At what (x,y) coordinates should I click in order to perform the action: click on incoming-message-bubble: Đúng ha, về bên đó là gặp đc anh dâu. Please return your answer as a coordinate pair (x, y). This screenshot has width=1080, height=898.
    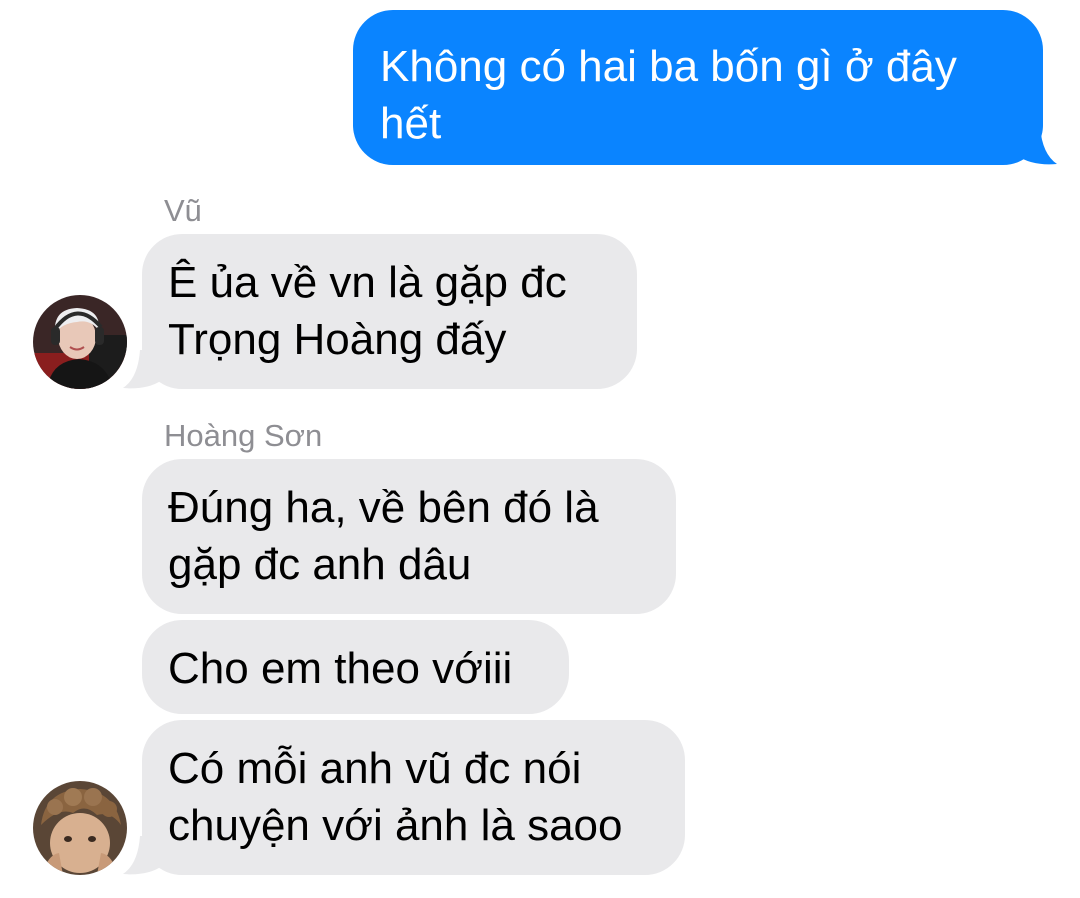
    Looking at the image, I should click on (409, 536).